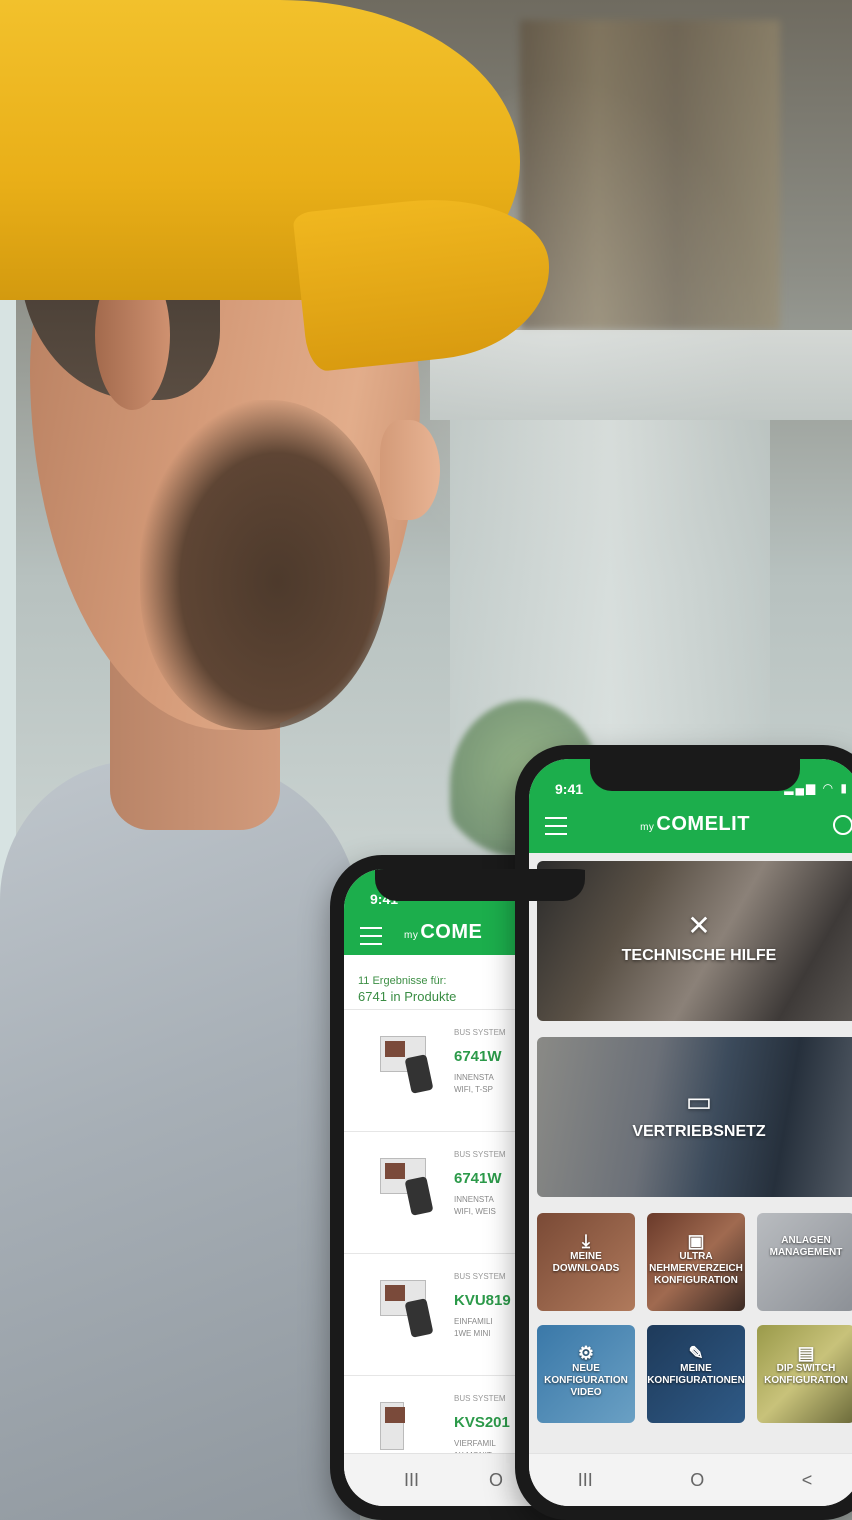 This screenshot has height=1520, width=852. I want to click on nose, so click(410, 470).